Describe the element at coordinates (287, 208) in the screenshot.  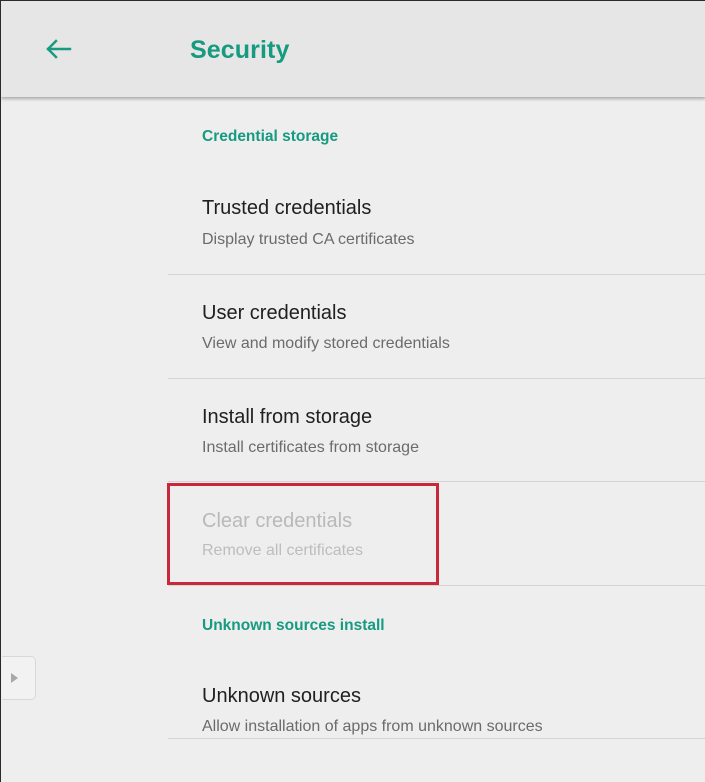
I see `trusted-credentials-title: Trusted credentials` at that location.